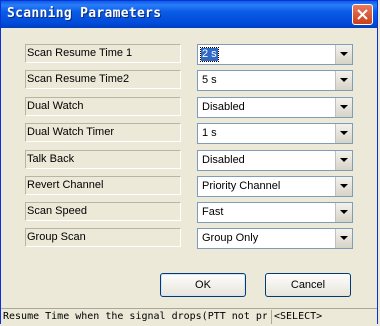  What do you see at coordinates (209, 54) in the screenshot?
I see `select-value: 2 s` at bounding box center [209, 54].